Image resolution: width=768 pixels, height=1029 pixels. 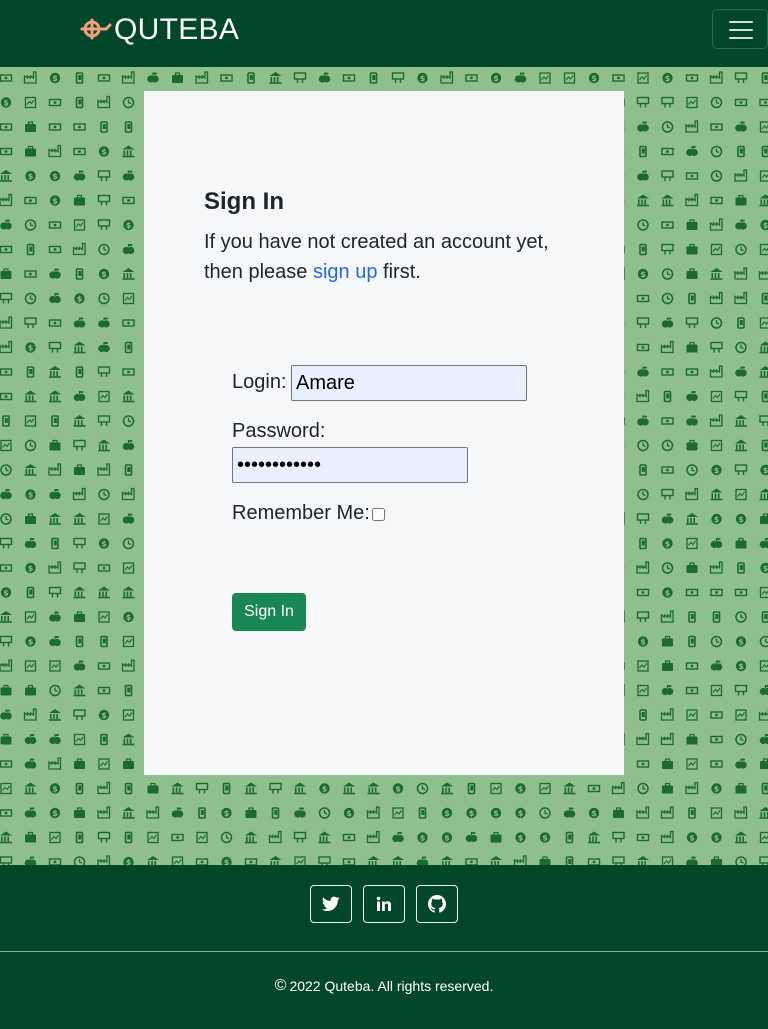 I want to click on brand-link: QUTEBA, so click(x=159, y=30).